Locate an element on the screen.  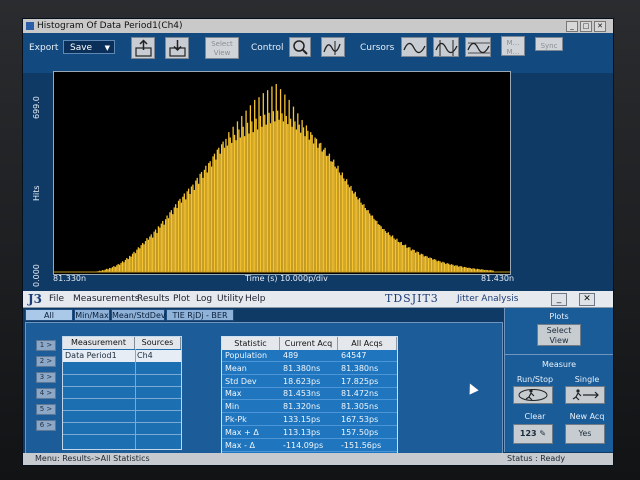
row-select-button-6: 6 > is located at coordinates (46, 425).